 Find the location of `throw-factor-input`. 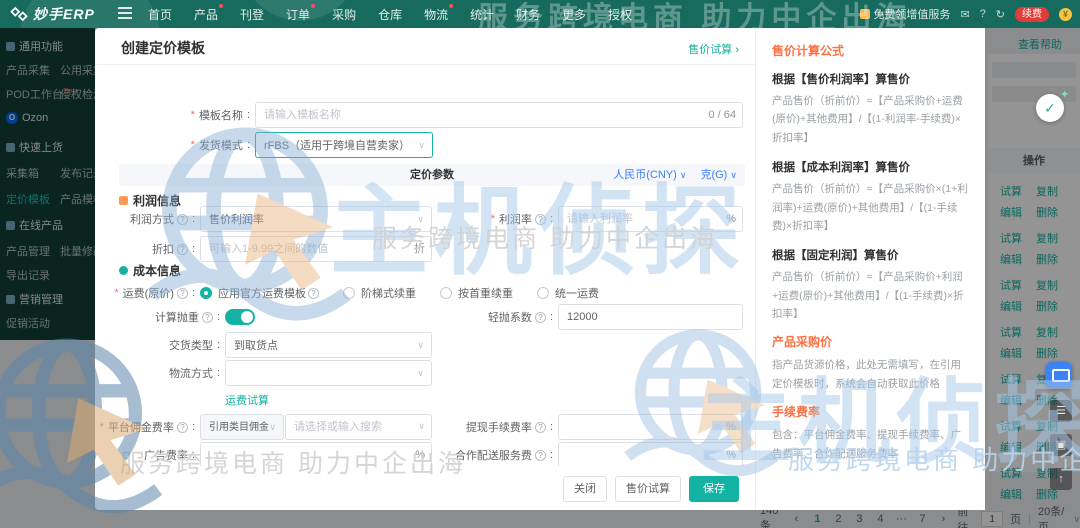

throw-factor-input is located at coordinates (650, 317).